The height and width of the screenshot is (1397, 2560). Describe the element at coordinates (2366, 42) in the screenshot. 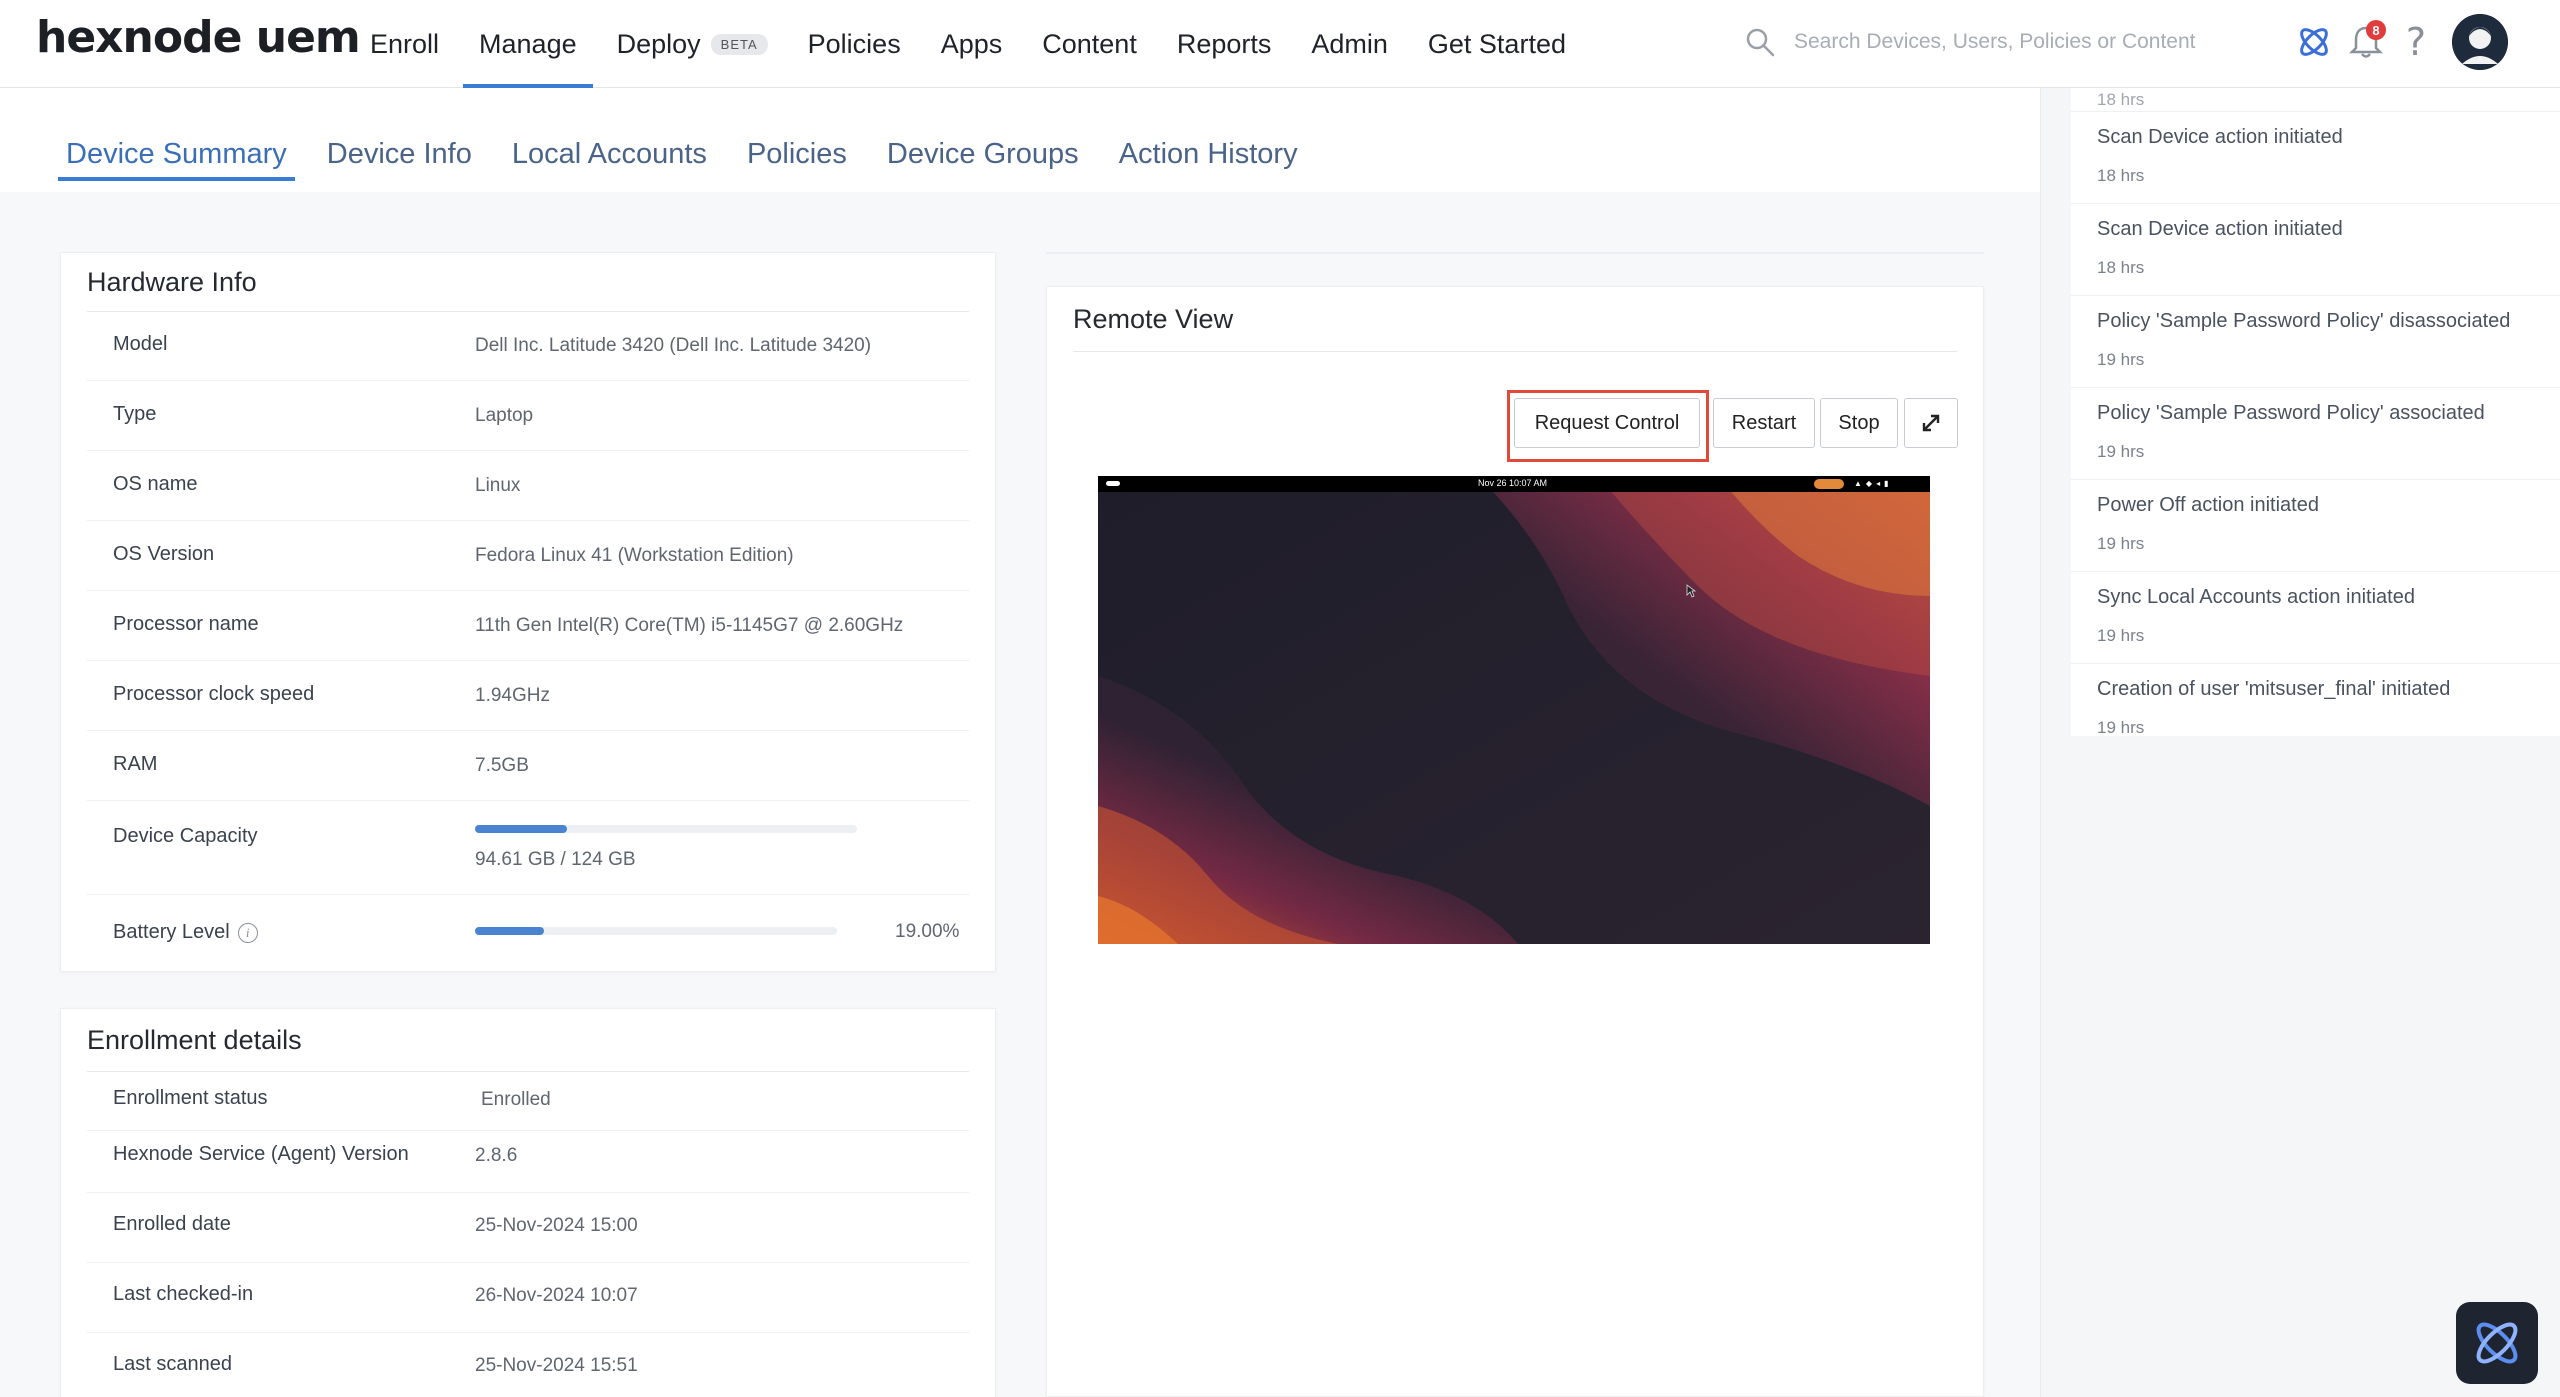

I see `notifications-button: 8` at that location.